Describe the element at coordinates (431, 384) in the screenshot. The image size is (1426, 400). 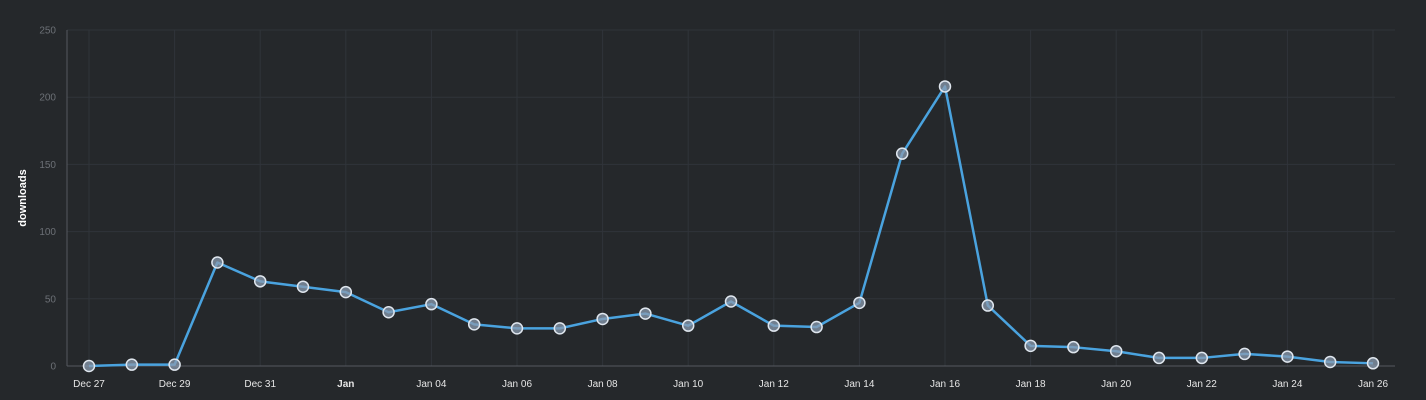
I see `x-tick-label: Jan 04` at that location.